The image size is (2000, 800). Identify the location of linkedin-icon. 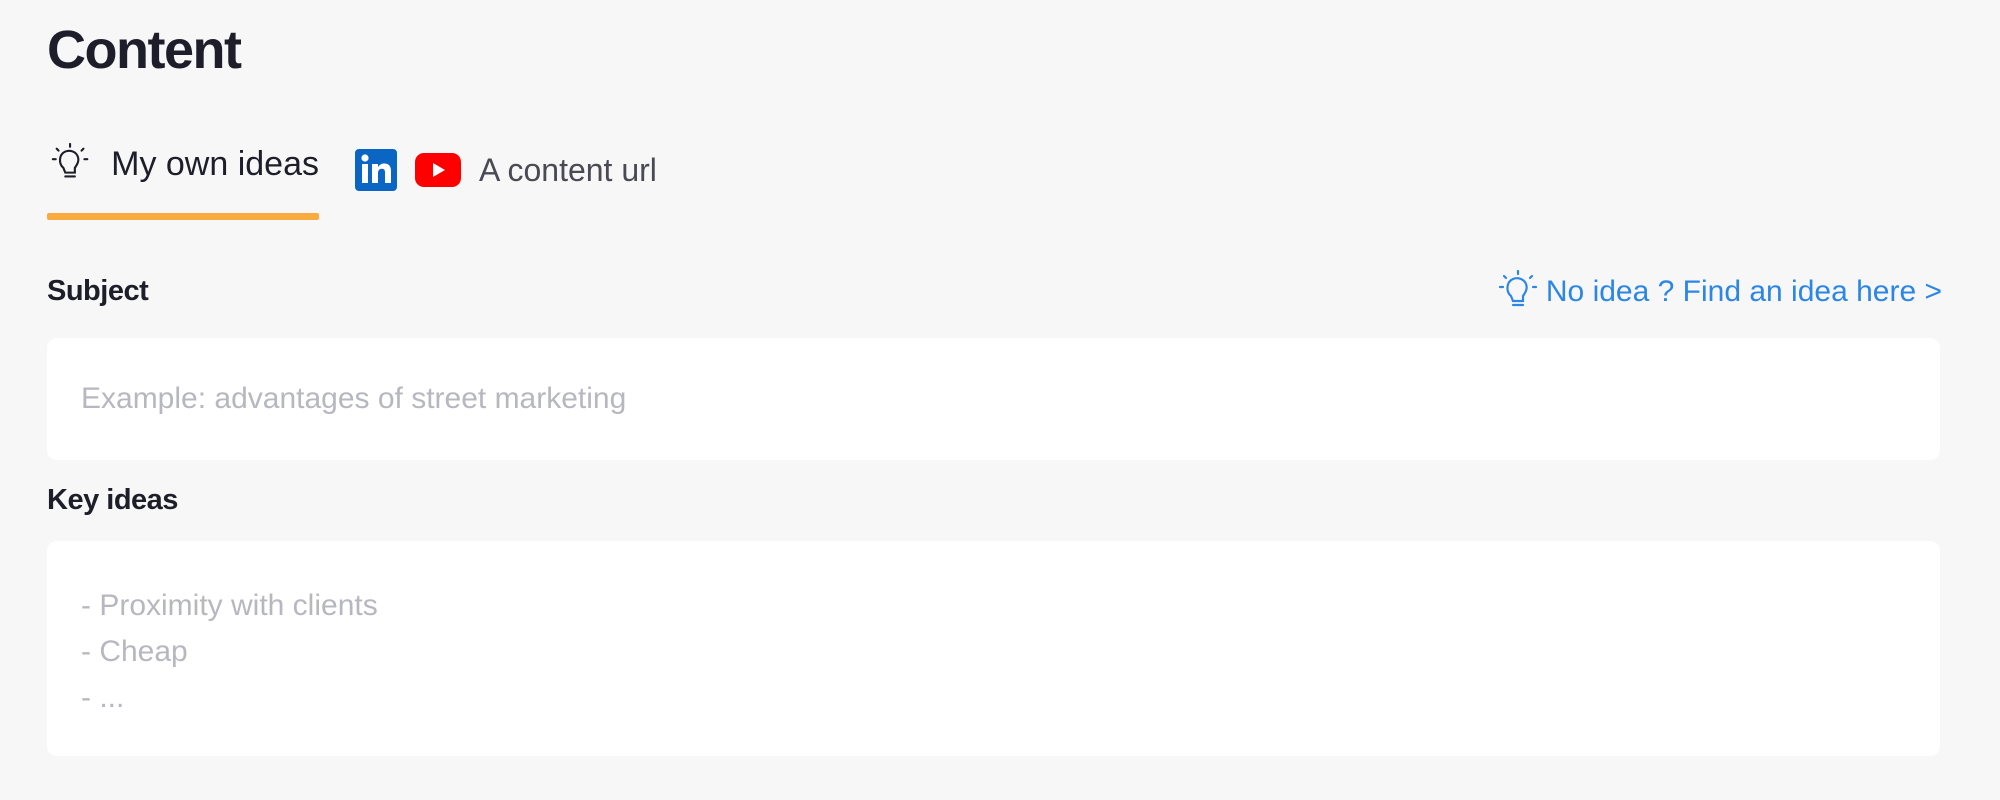
(376, 170).